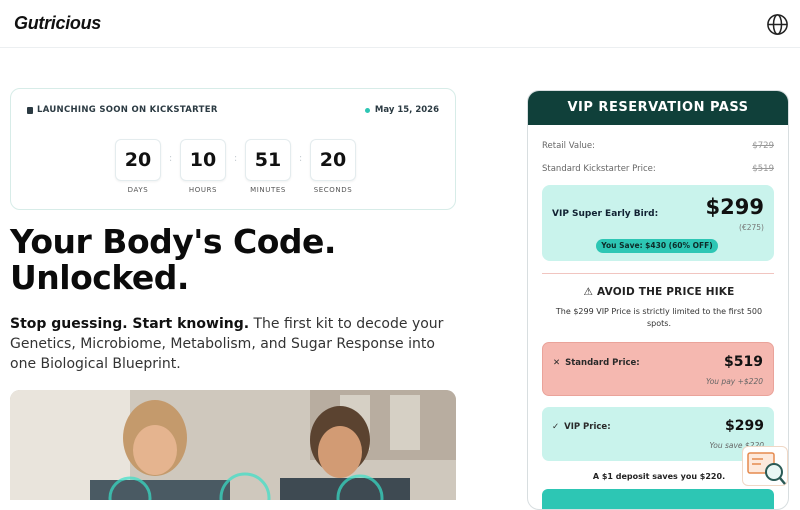 This screenshot has height=510, width=800. Describe the element at coordinates (734, 207) in the screenshot. I see `vip-early-bird-price: $299` at that location.